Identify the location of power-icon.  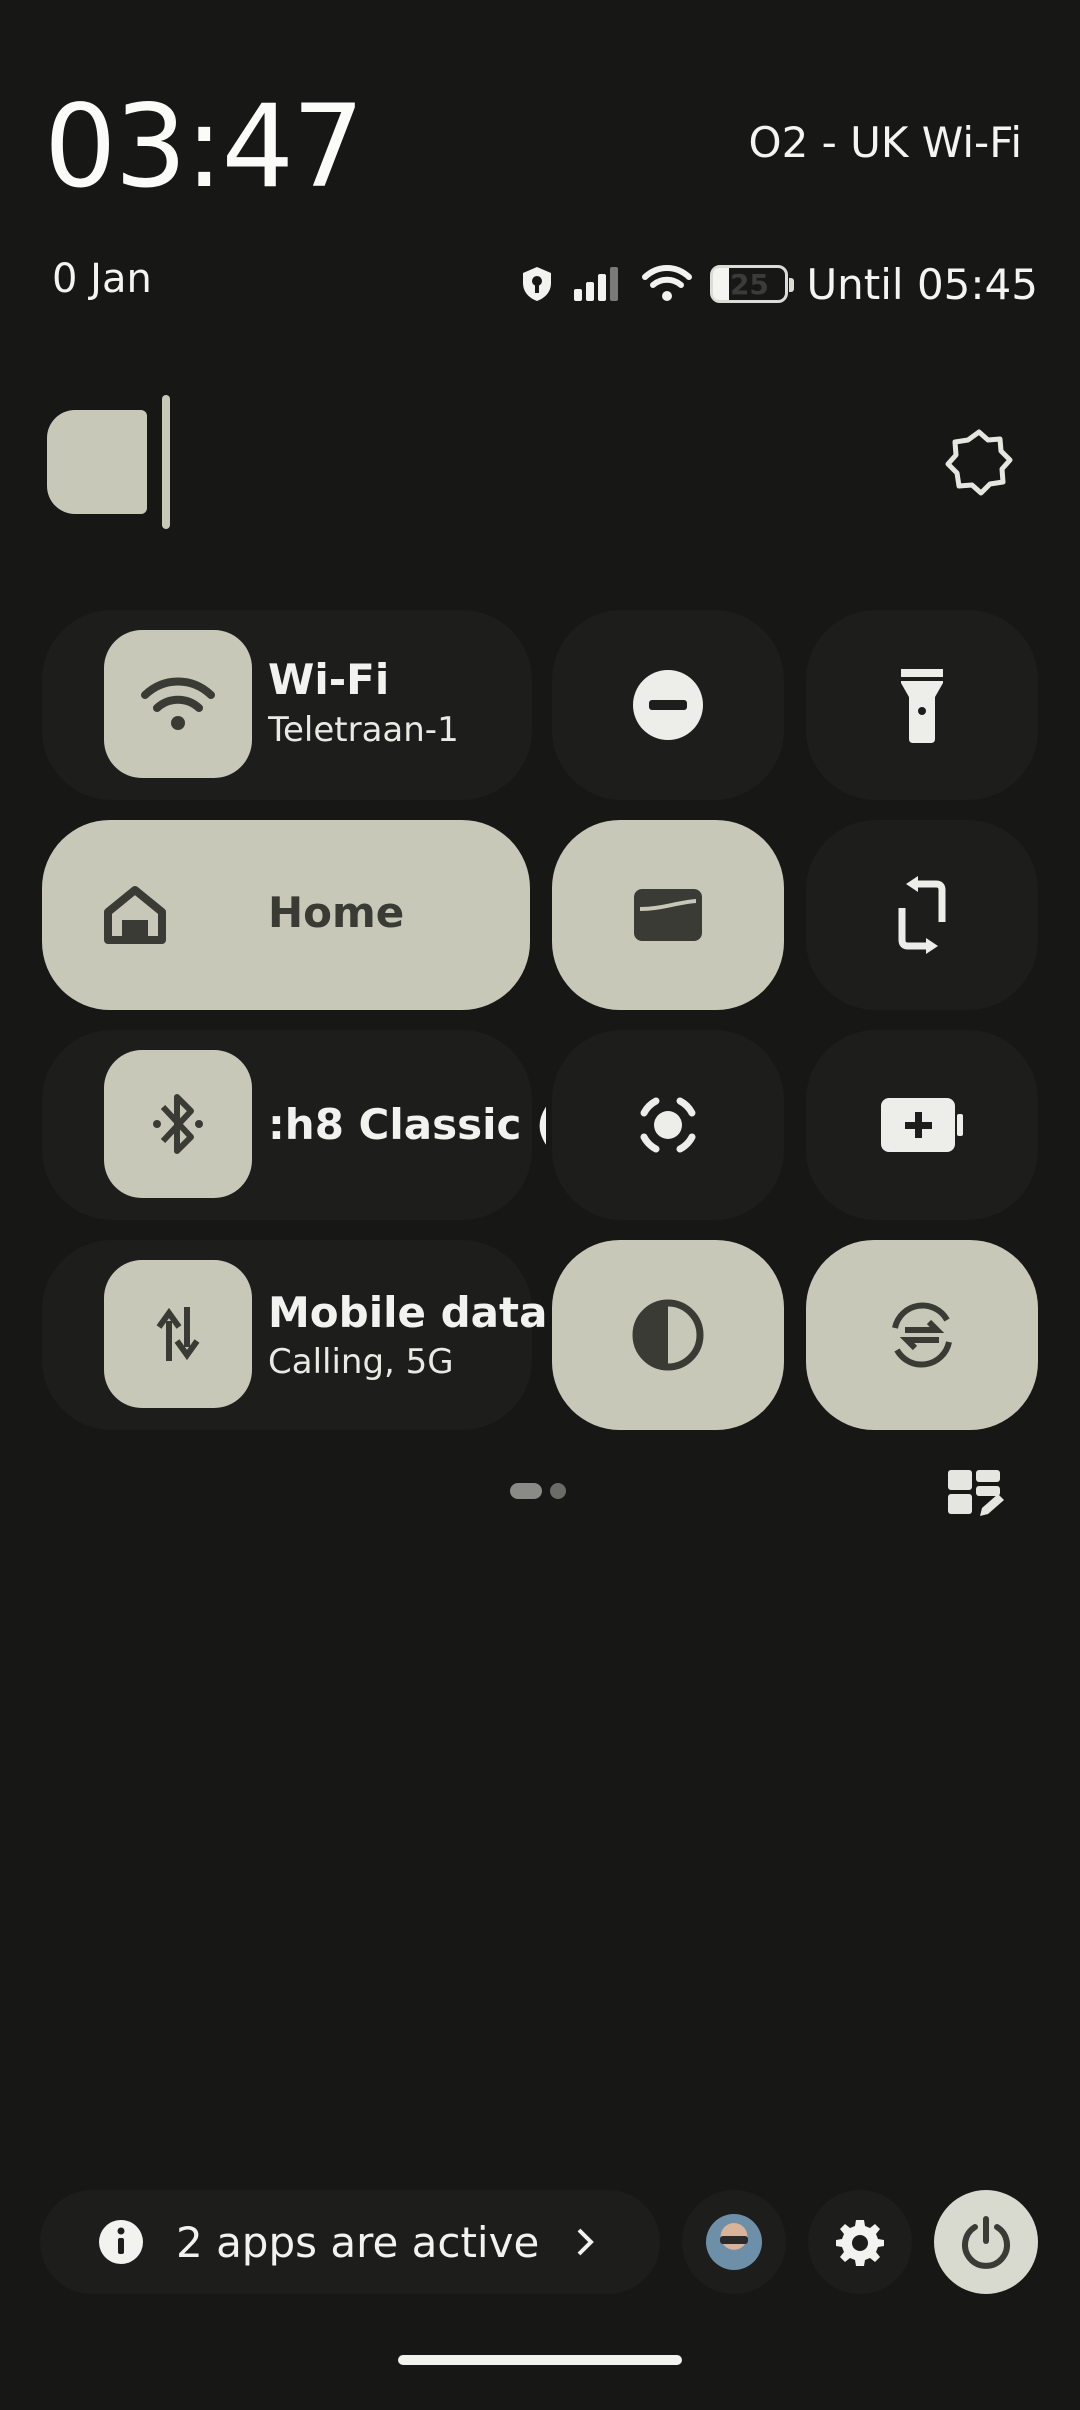
(986, 2242).